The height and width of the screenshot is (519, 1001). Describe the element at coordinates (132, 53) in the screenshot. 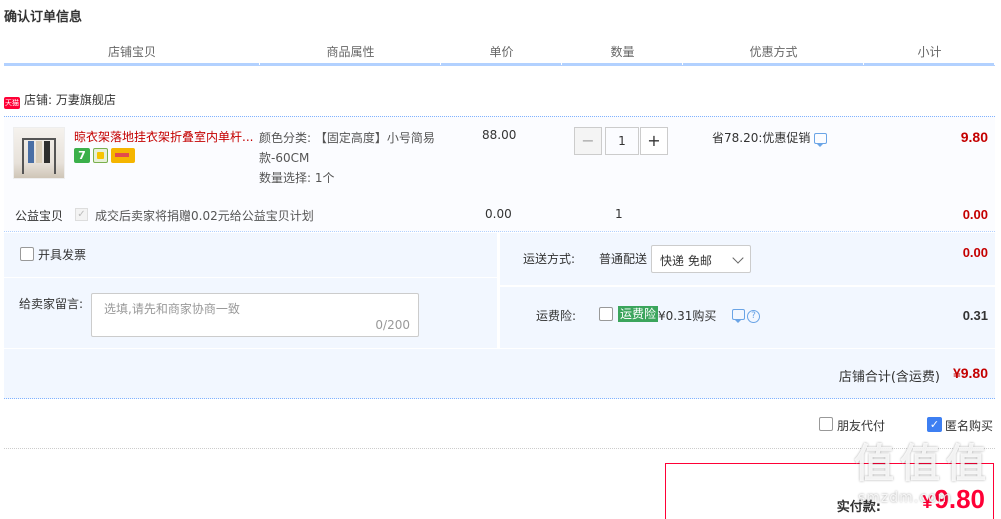

I see `column-header-shop-item: 店铺宝贝` at that location.